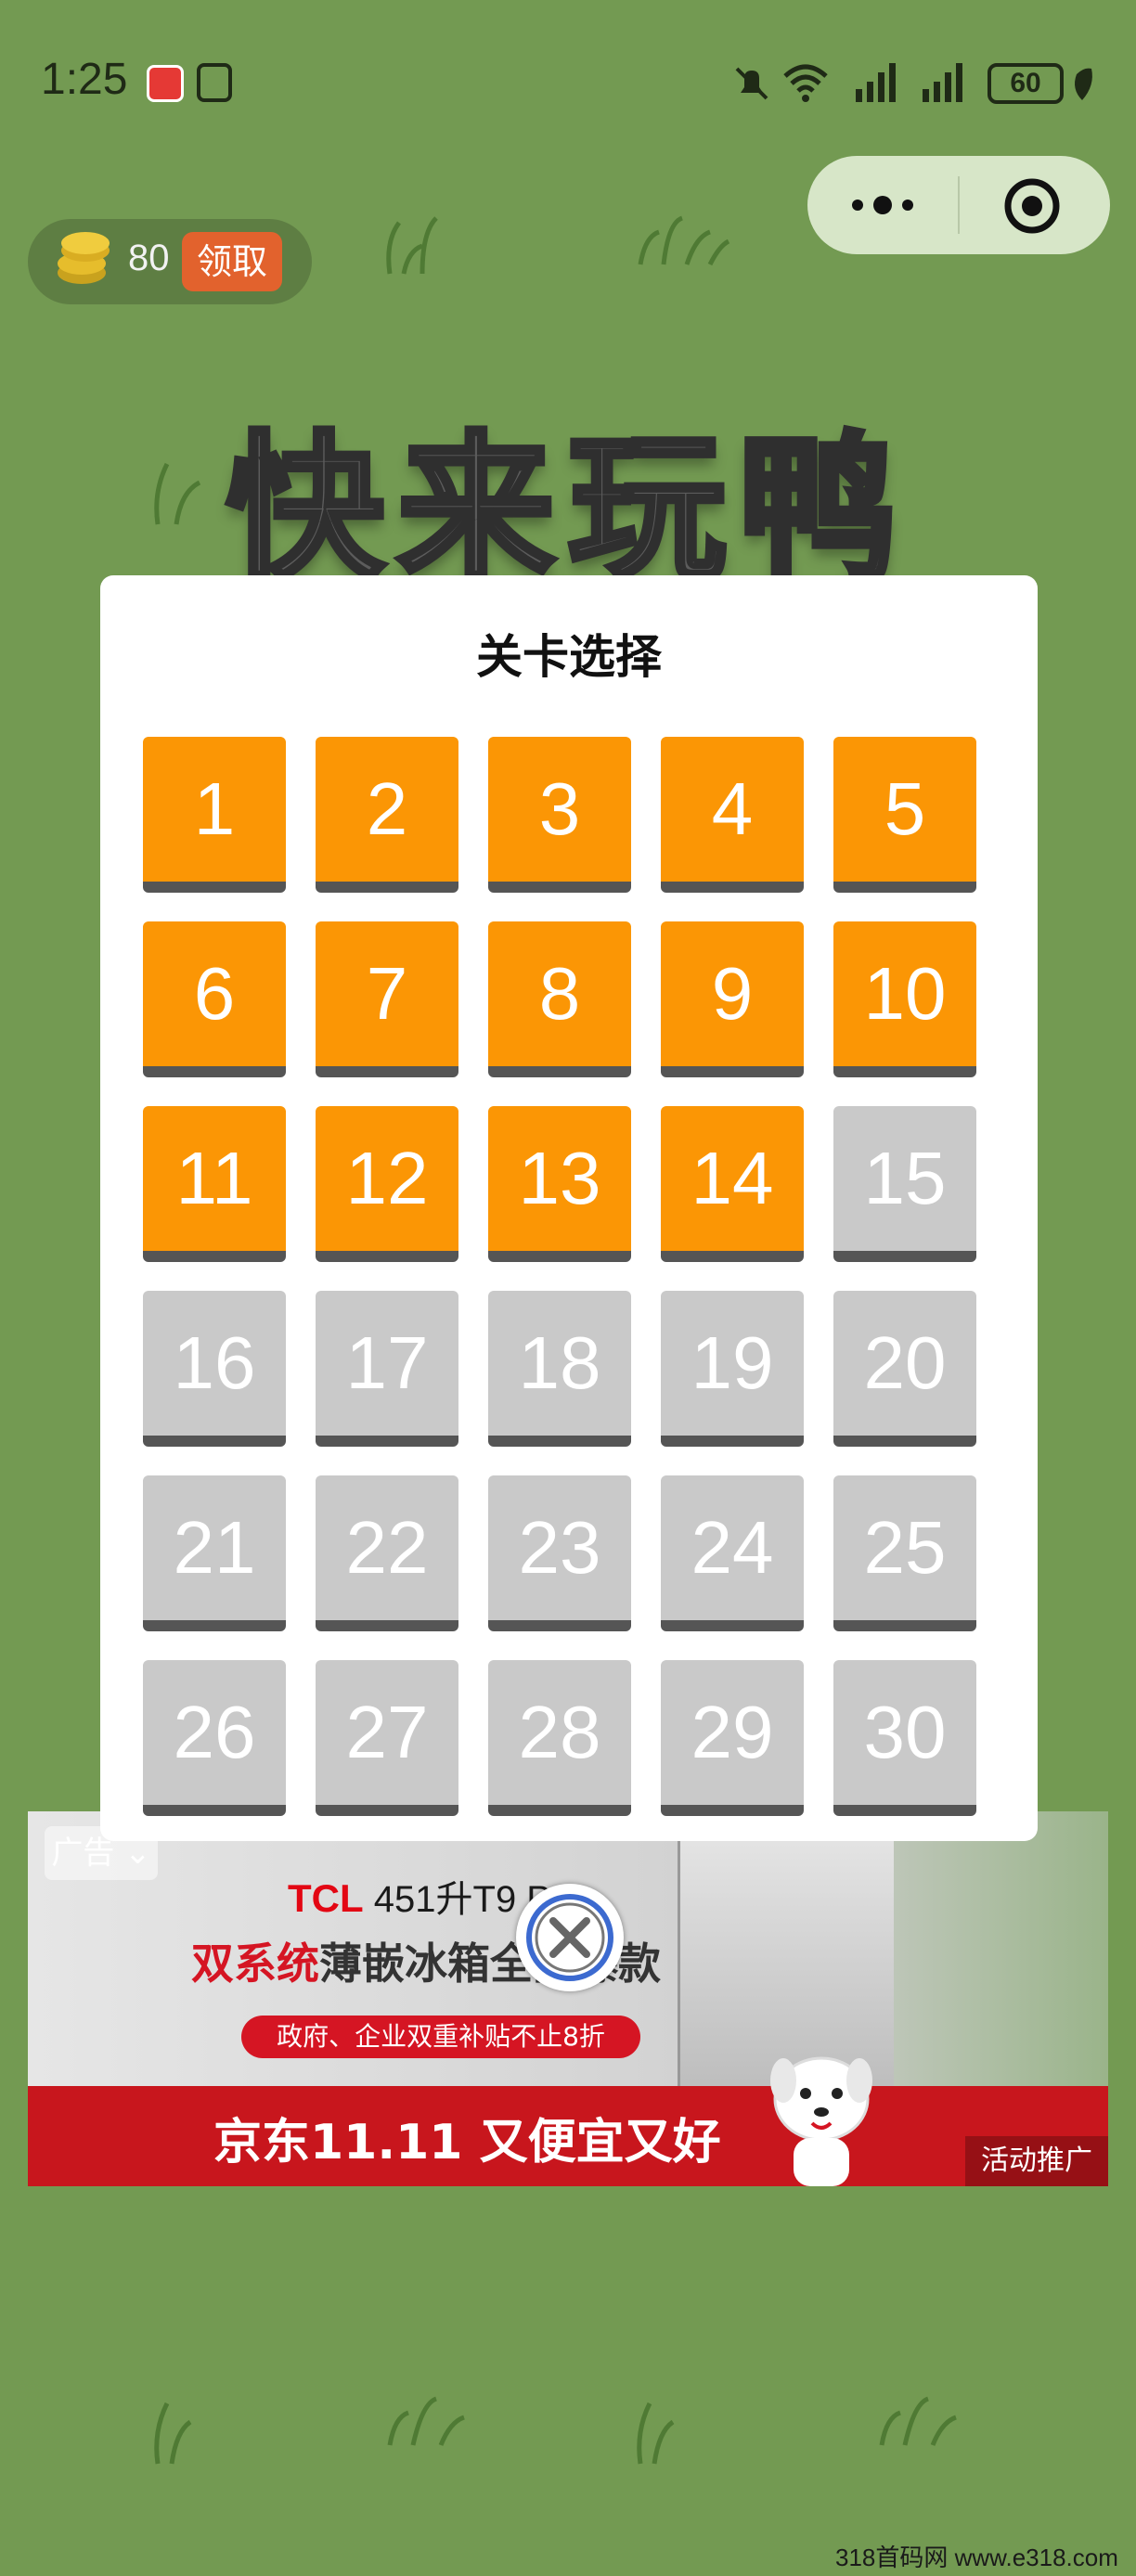 The width and height of the screenshot is (1136, 2576). I want to click on level-tile-10: 10, so click(904, 999).